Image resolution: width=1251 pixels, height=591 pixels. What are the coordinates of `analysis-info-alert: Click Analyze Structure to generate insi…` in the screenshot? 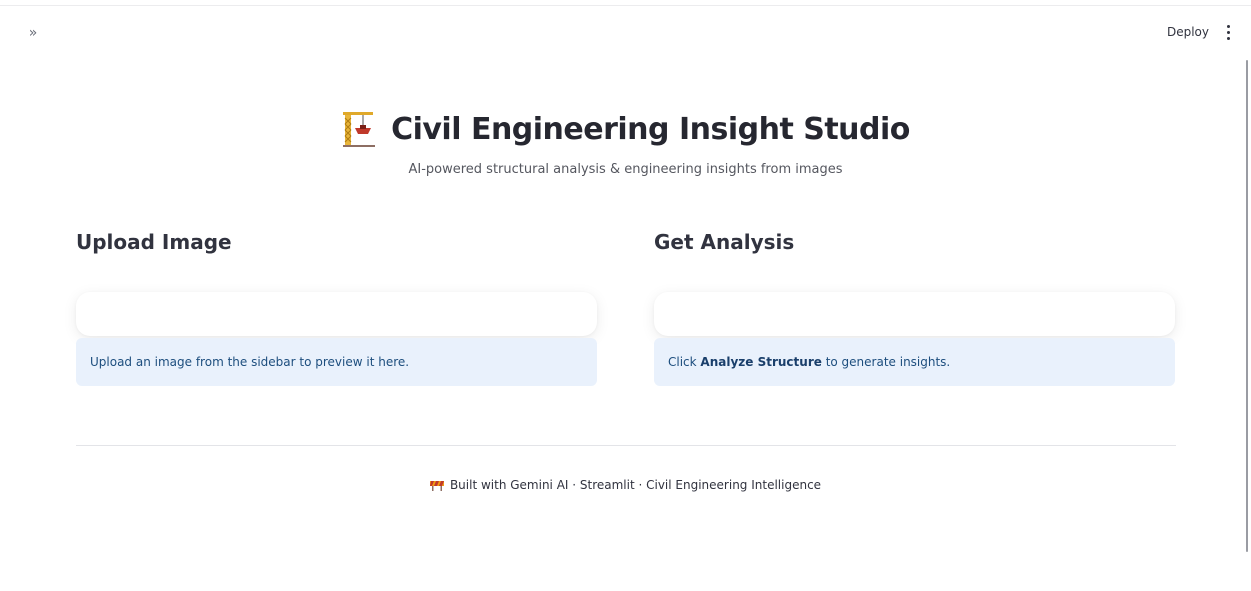 It's located at (914, 362).